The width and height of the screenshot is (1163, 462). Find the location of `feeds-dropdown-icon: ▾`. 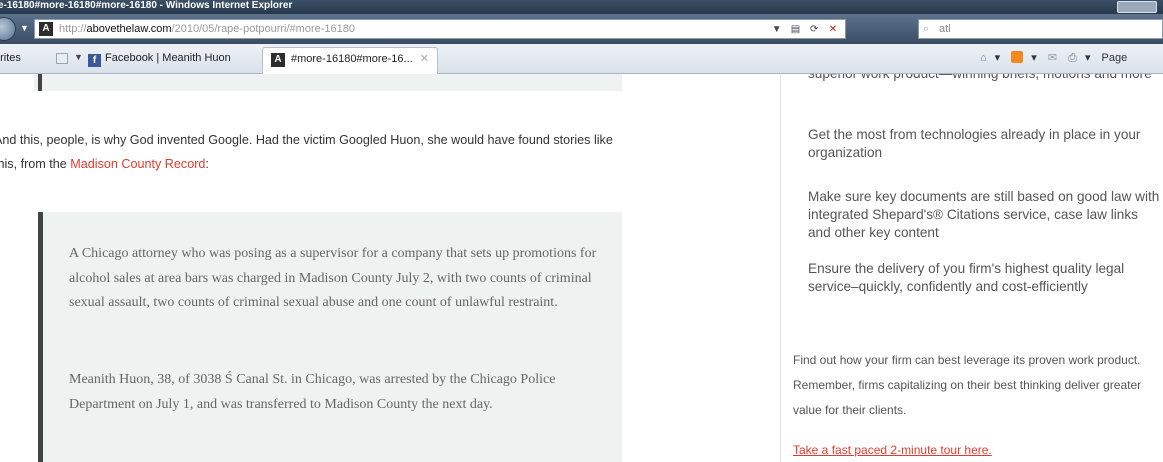

feeds-dropdown-icon: ▾ is located at coordinates (1034, 58).